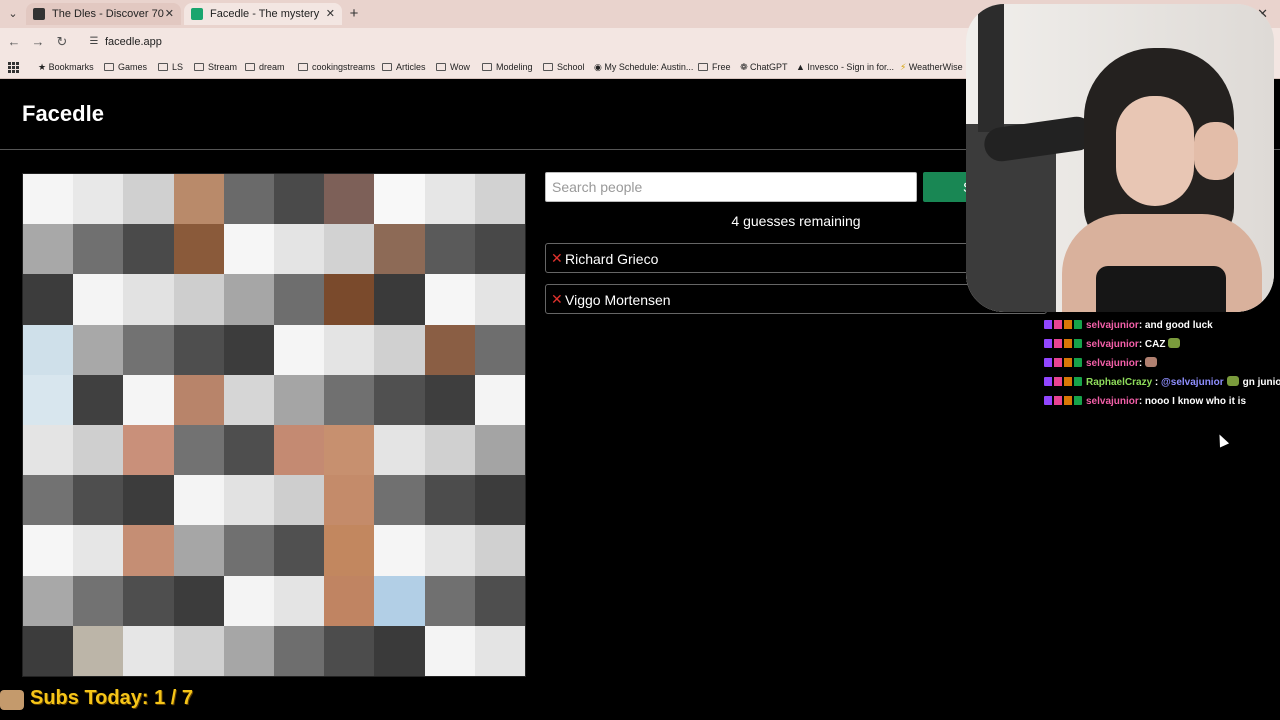 The height and width of the screenshot is (720, 1280). I want to click on chat-text: : CAZ, so click(1152, 344).